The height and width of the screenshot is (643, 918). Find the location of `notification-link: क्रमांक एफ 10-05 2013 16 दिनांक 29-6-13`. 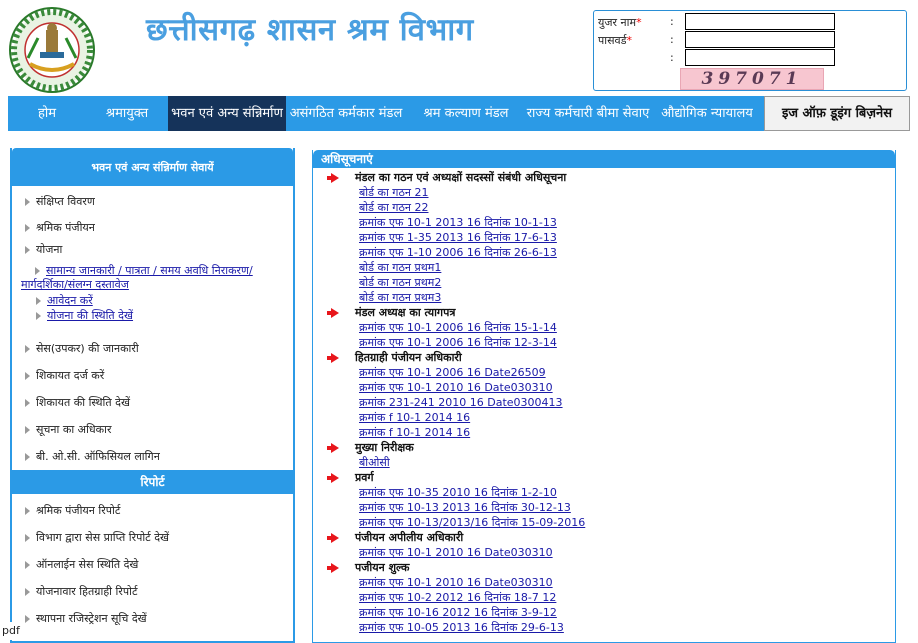

notification-link: क्रमांक एफ 10-05 2013 16 दिनांक 29-6-13 is located at coordinates (461, 627).